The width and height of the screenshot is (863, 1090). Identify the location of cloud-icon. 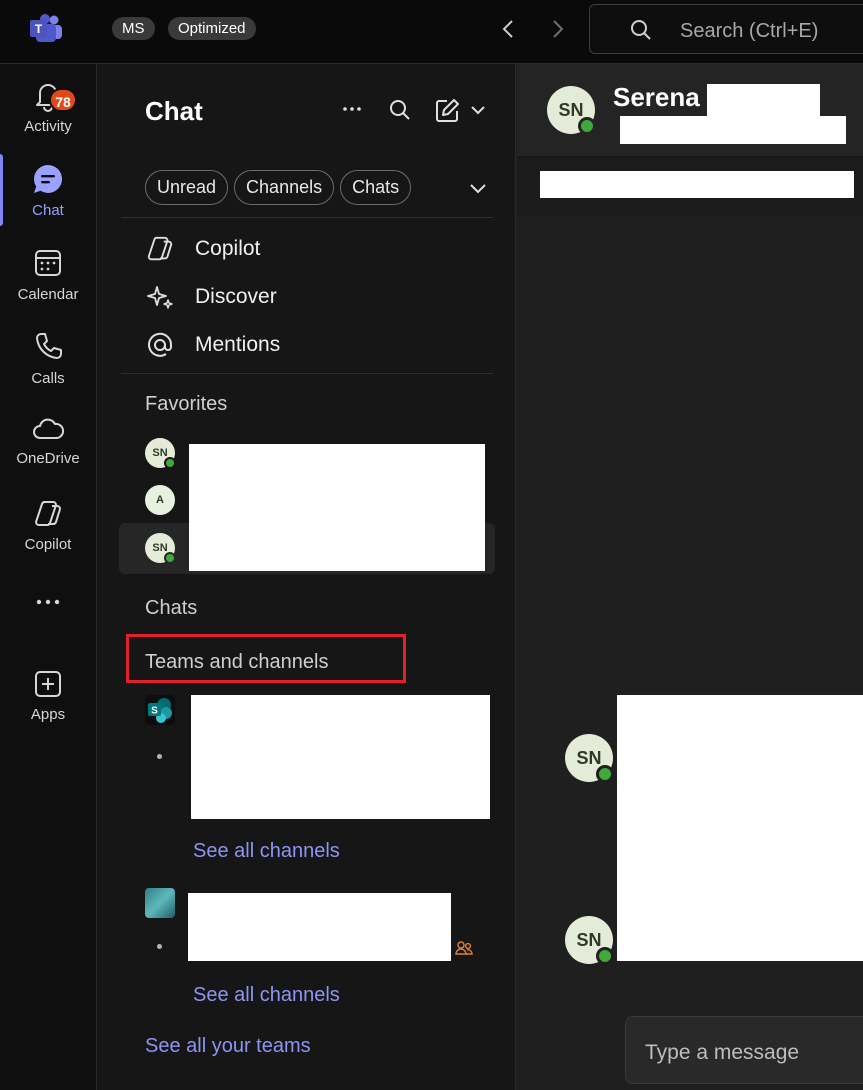
(49, 428).